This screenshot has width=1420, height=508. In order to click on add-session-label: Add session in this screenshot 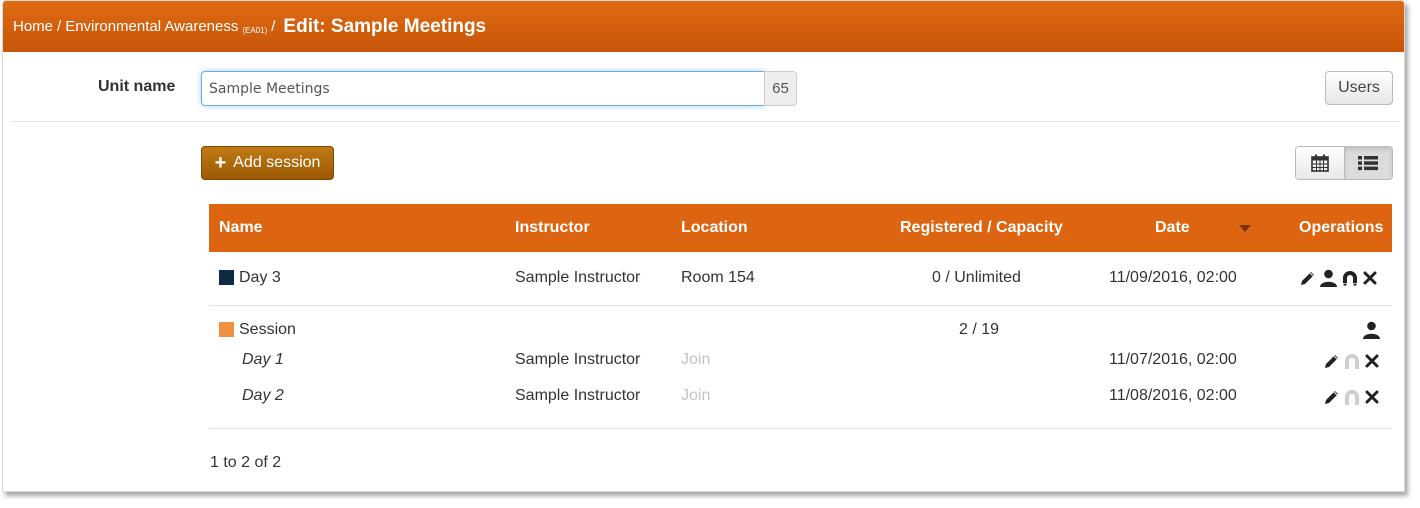, I will do `click(277, 162)`.